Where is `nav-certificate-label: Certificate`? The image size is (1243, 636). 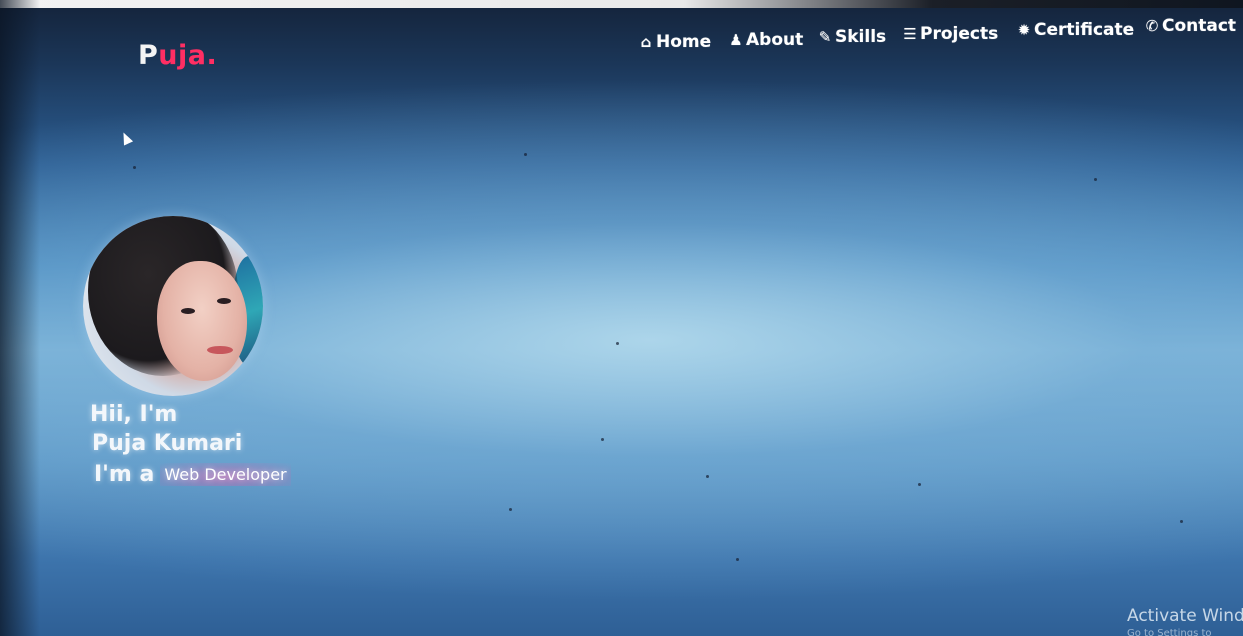 nav-certificate-label: Certificate is located at coordinates (1084, 30).